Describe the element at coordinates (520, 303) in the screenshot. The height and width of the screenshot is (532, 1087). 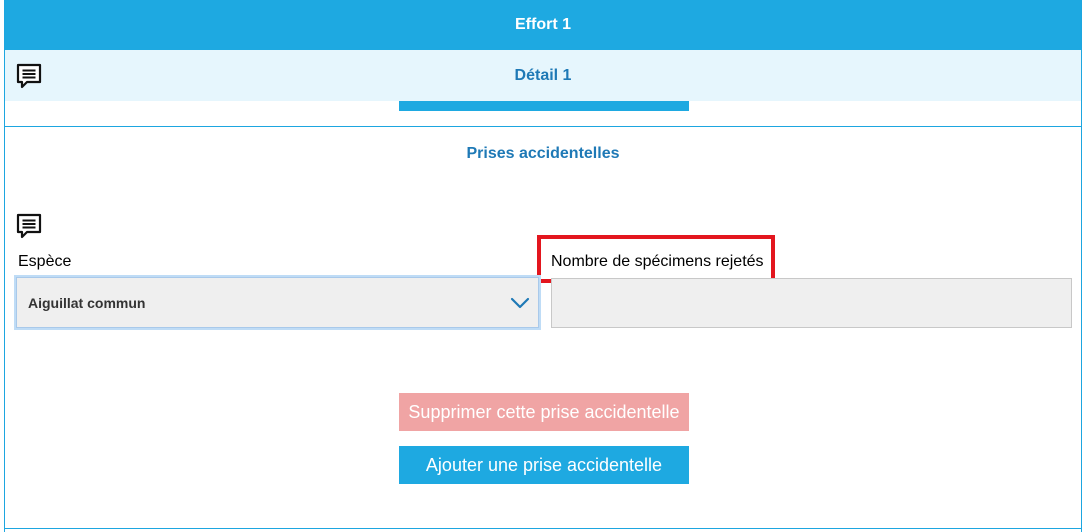
I see `chevron-down-icon` at that location.